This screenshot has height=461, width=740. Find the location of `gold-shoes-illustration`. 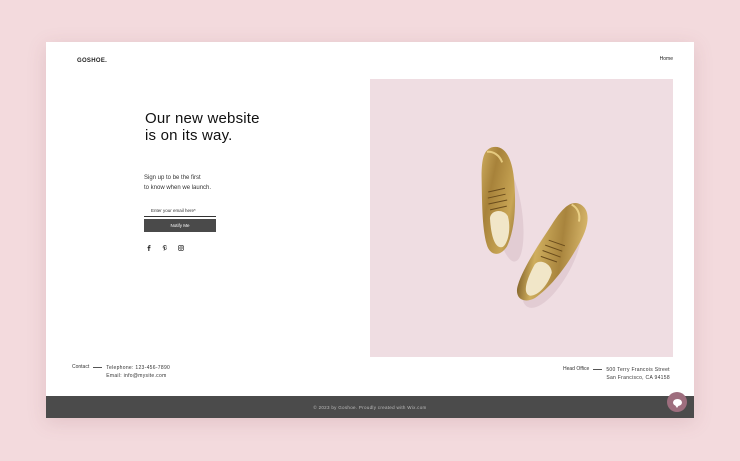

gold-shoes-illustration is located at coordinates (534, 227).